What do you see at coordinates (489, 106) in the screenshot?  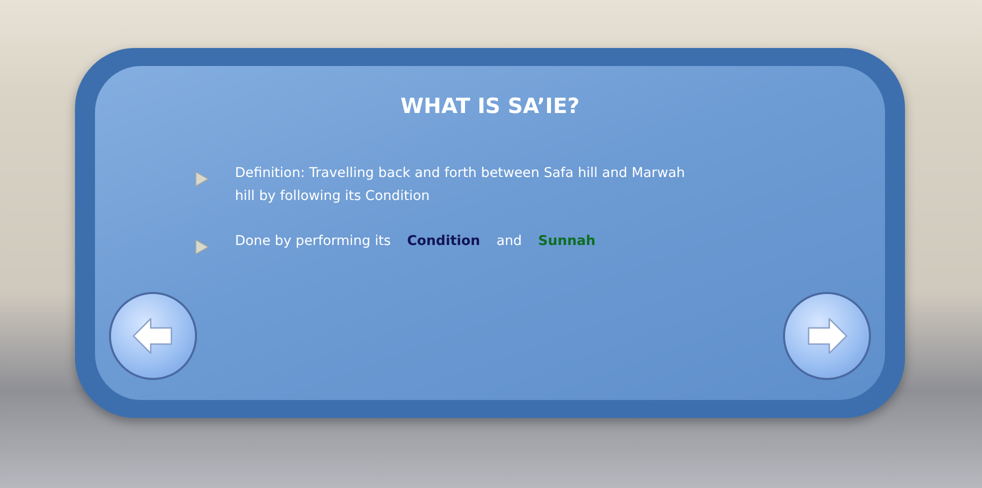 I see `dialog-title: WHAT IS SA’IE?` at bounding box center [489, 106].